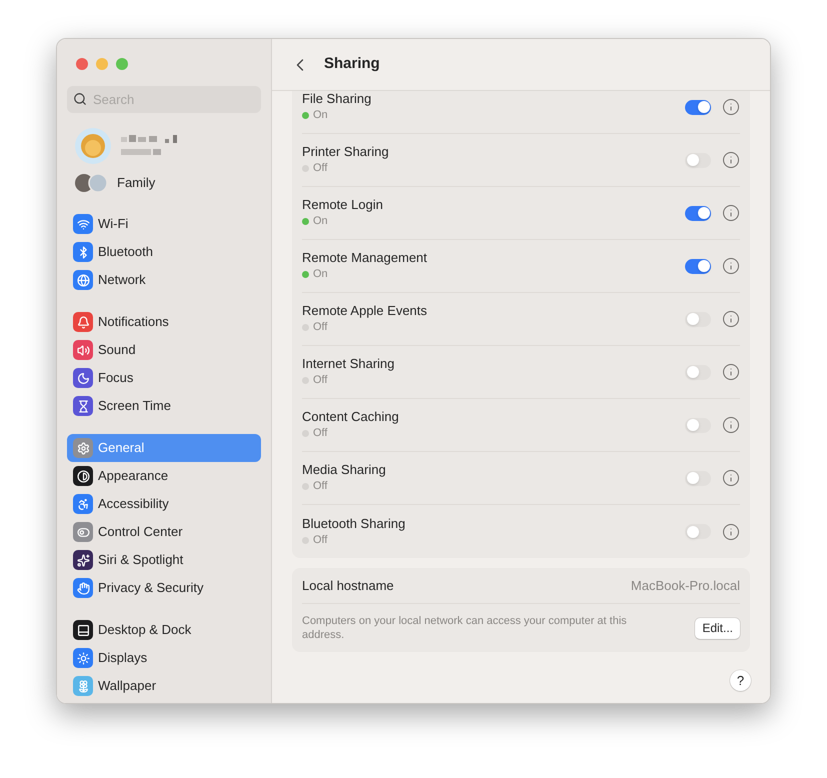 The height and width of the screenshot is (778, 827). What do you see at coordinates (354, 523) in the screenshot?
I see `service-name: Bluetooth Sharing` at bounding box center [354, 523].